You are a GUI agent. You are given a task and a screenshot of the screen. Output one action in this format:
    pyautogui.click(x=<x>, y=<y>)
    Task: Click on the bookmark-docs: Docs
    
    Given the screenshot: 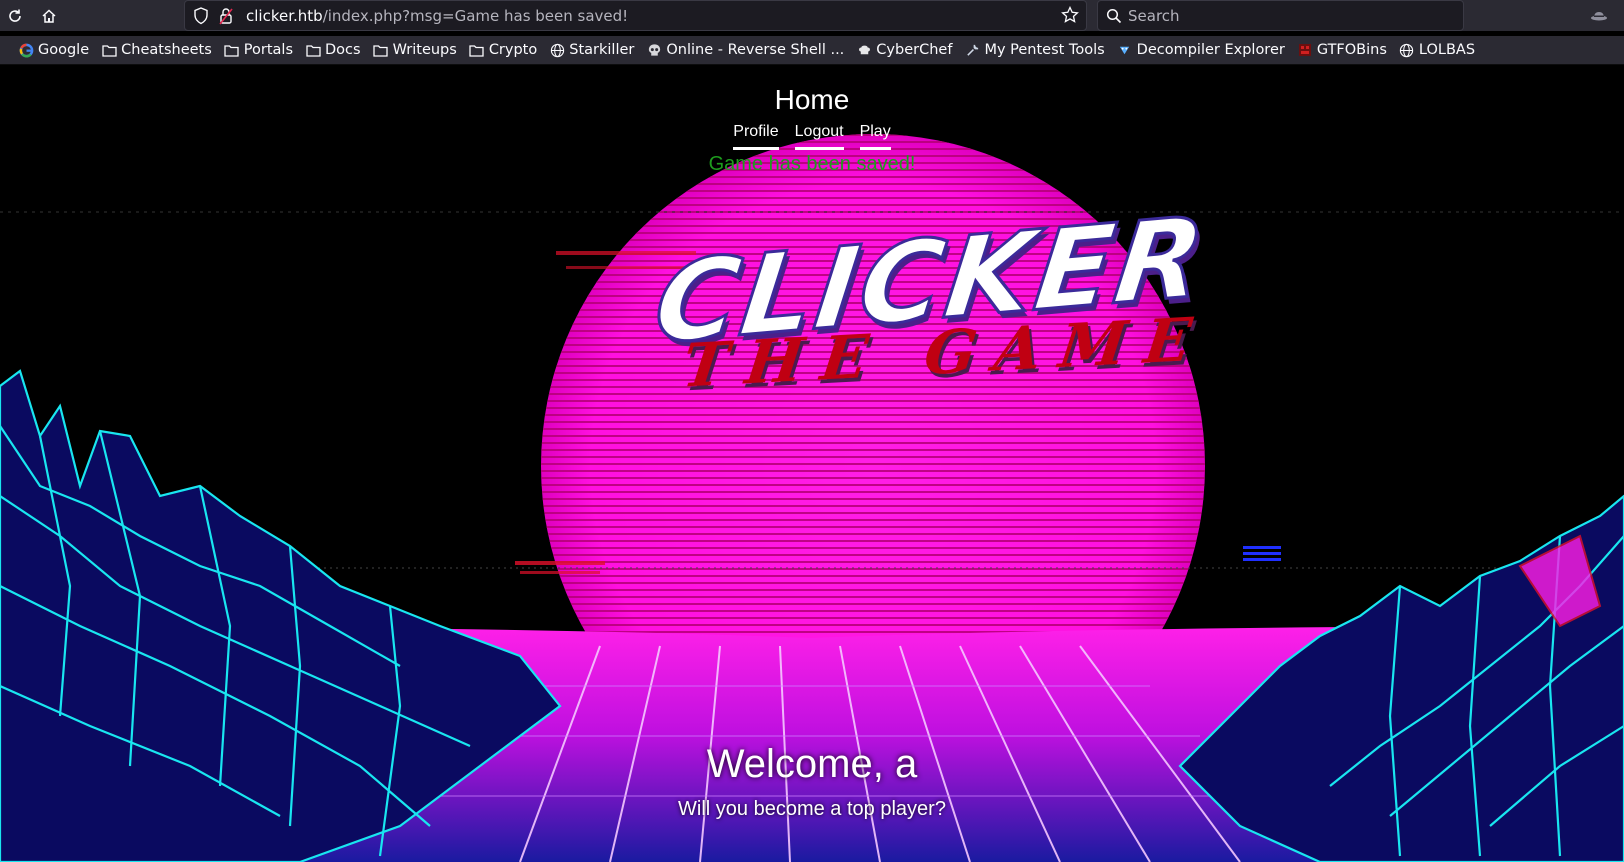 What is the action you would take?
    pyautogui.click(x=333, y=50)
    